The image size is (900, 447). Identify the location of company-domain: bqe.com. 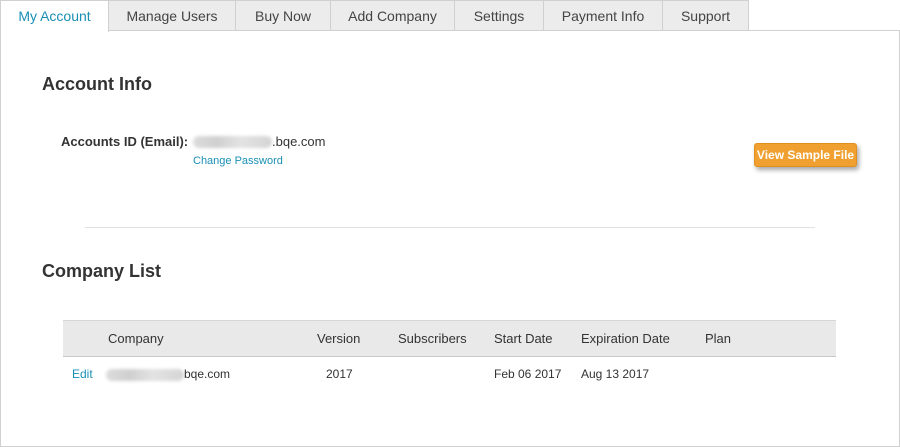
(207, 374).